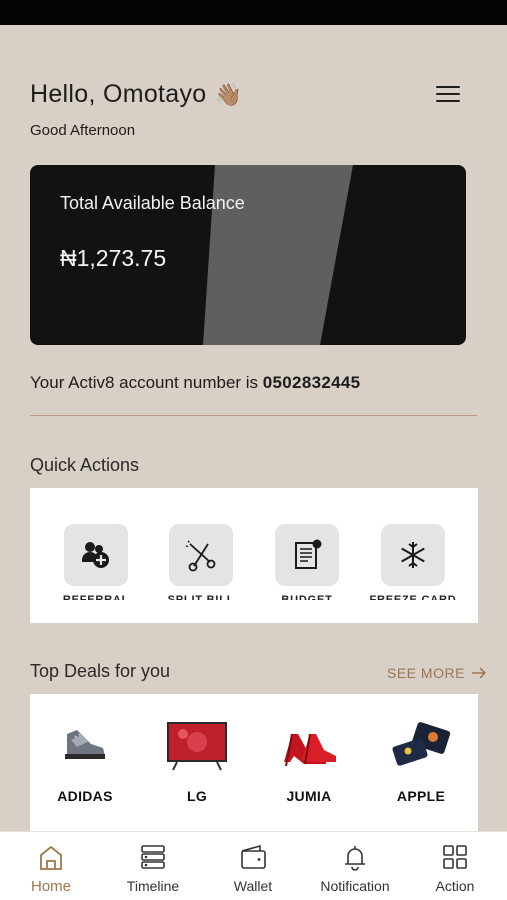 This screenshot has height=900, width=507. I want to click on see-more-link: SEE MORE, so click(437, 673).